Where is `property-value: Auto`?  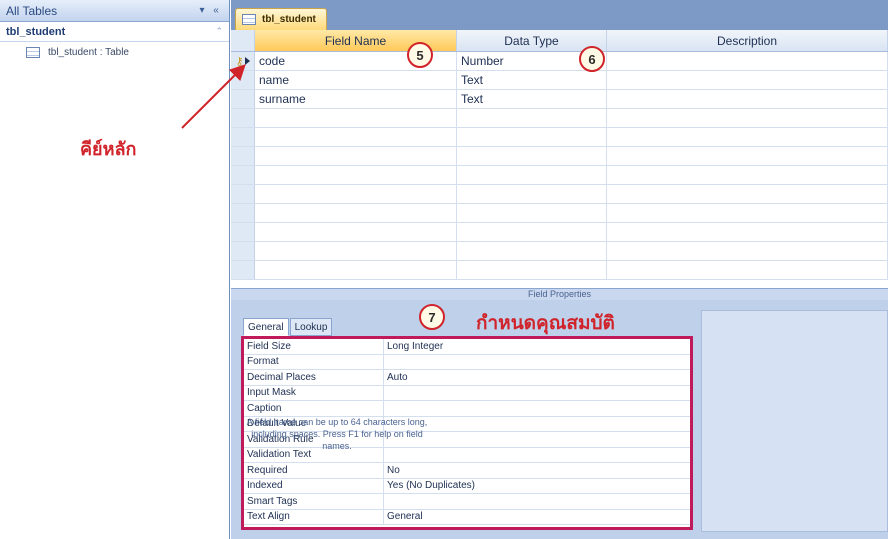
property-value: Auto is located at coordinates (537, 377).